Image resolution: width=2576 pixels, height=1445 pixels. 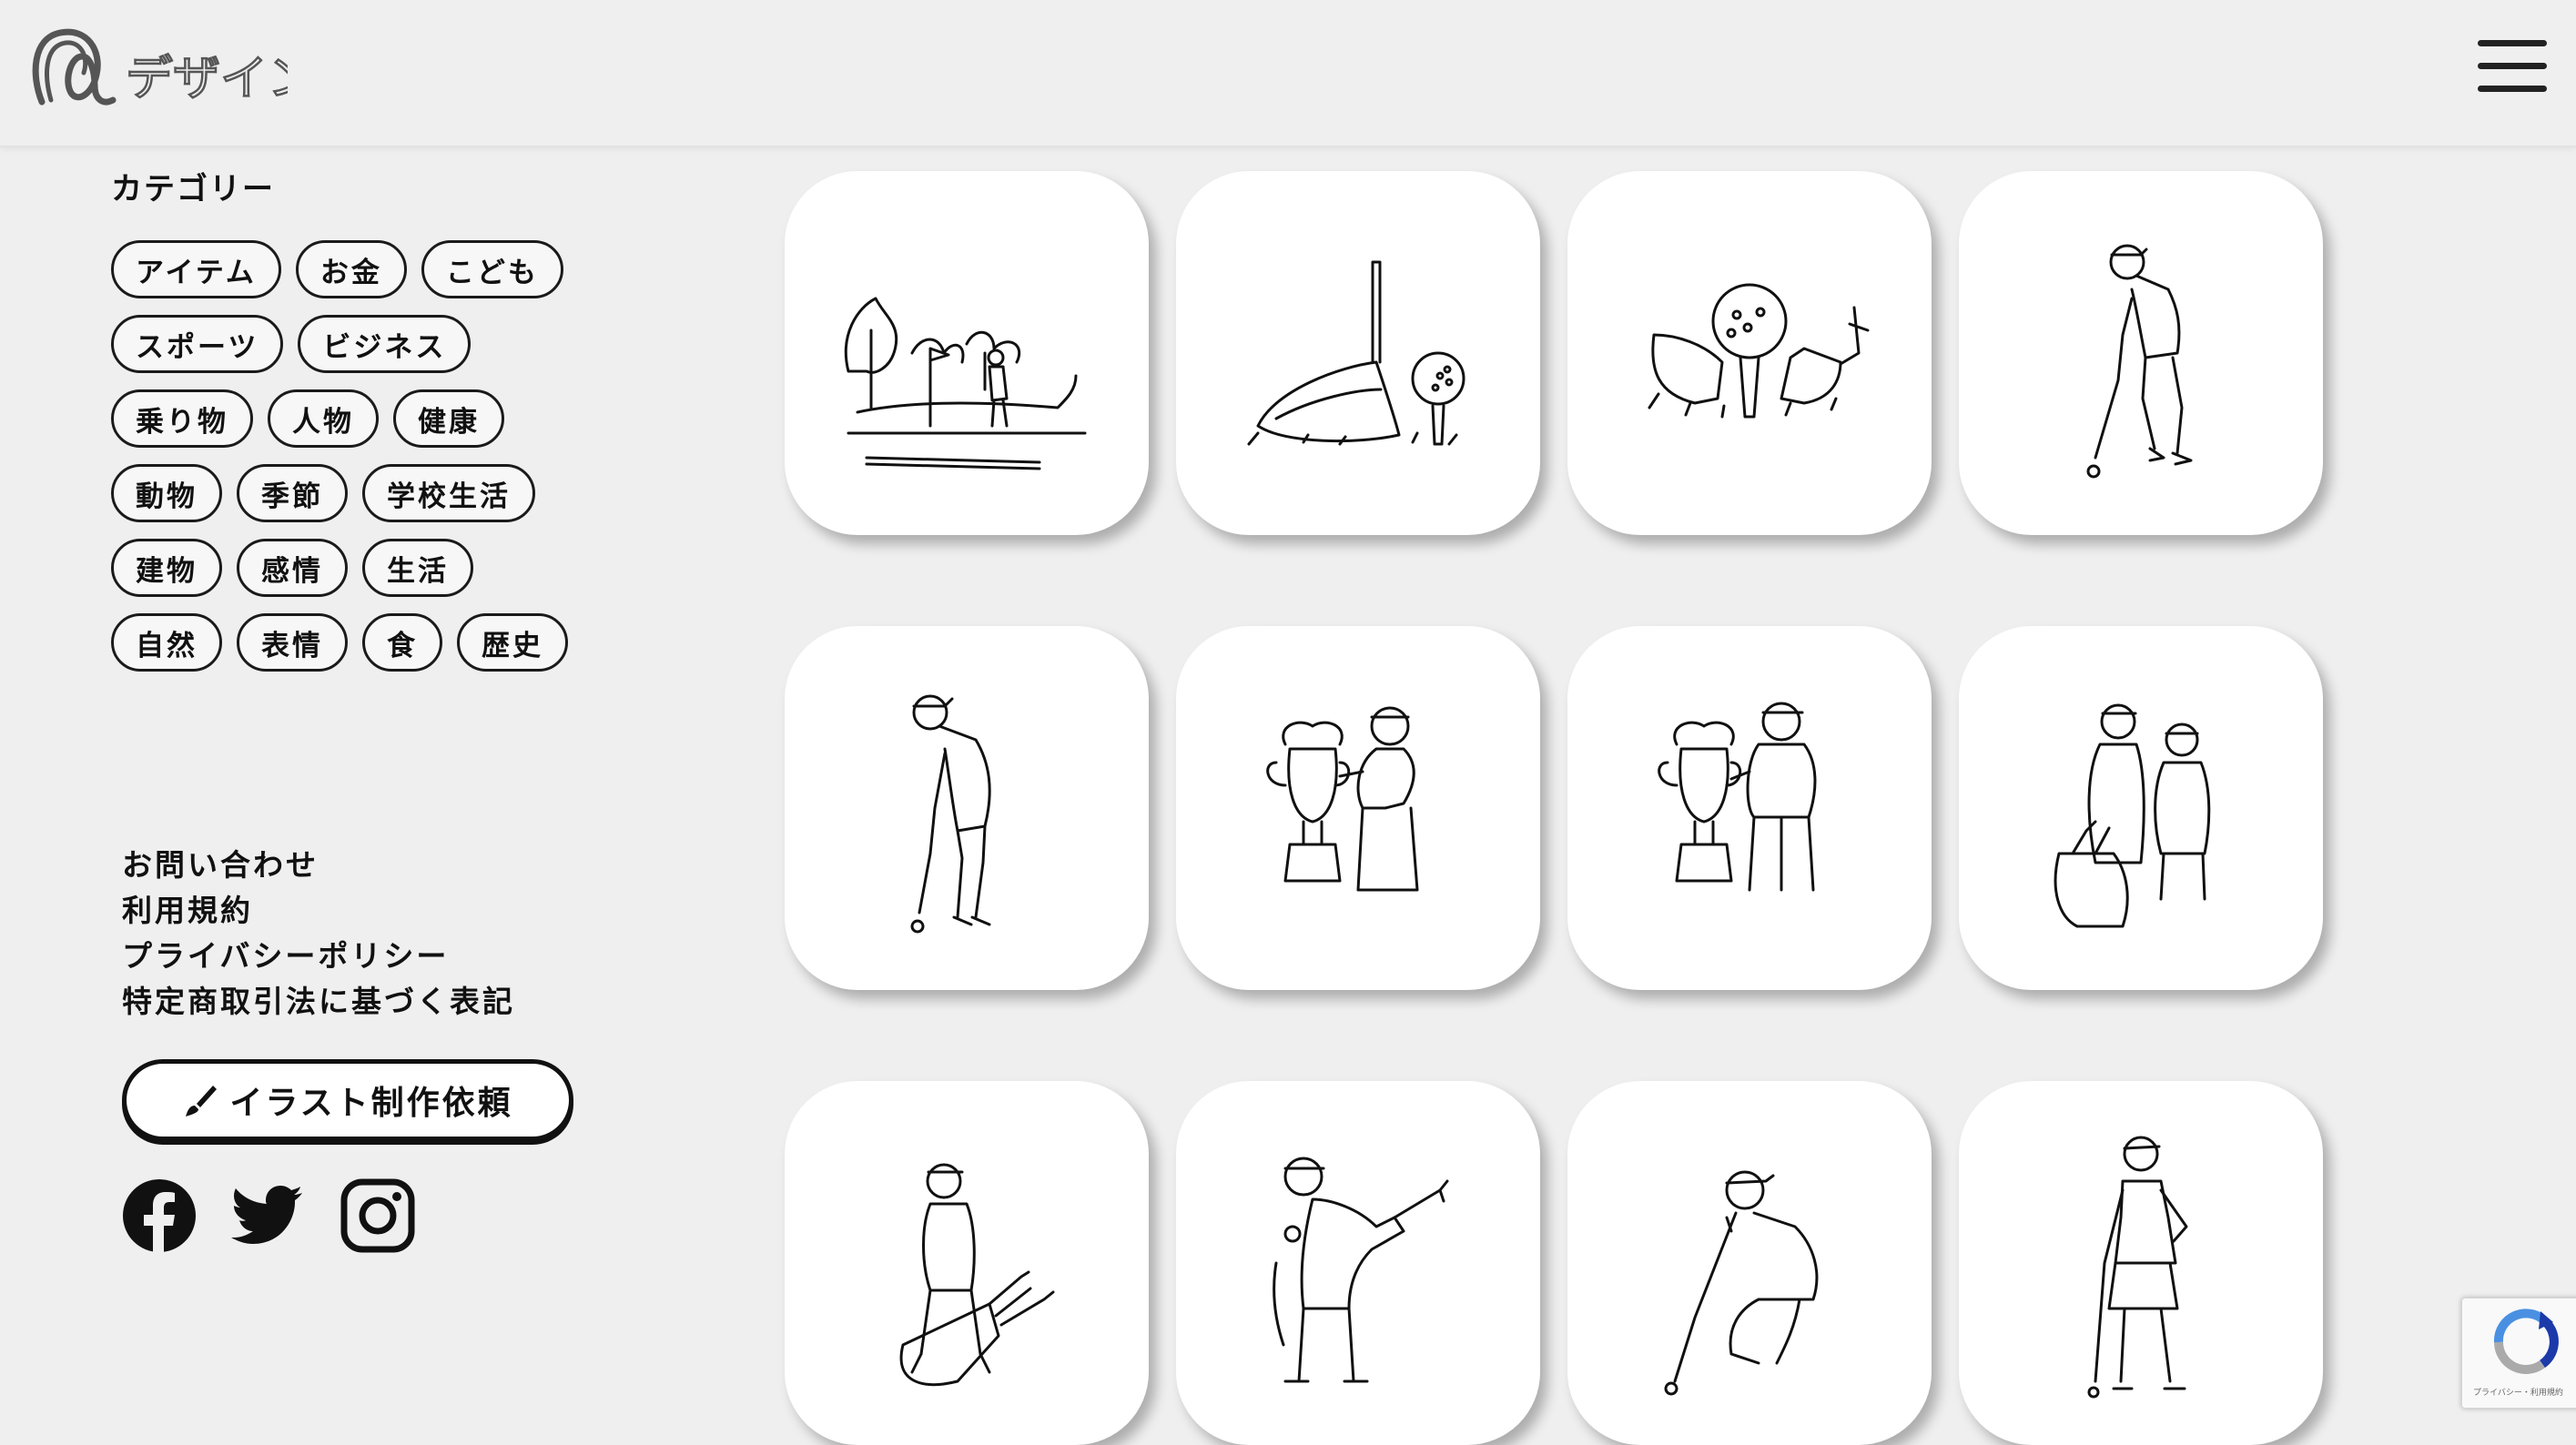 What do you see at coordinates (2518, 1393) in the screenshot?
I see `recaptcha-footer-text: プライバシー・利用規約` at bounding box center [2518, 1393].